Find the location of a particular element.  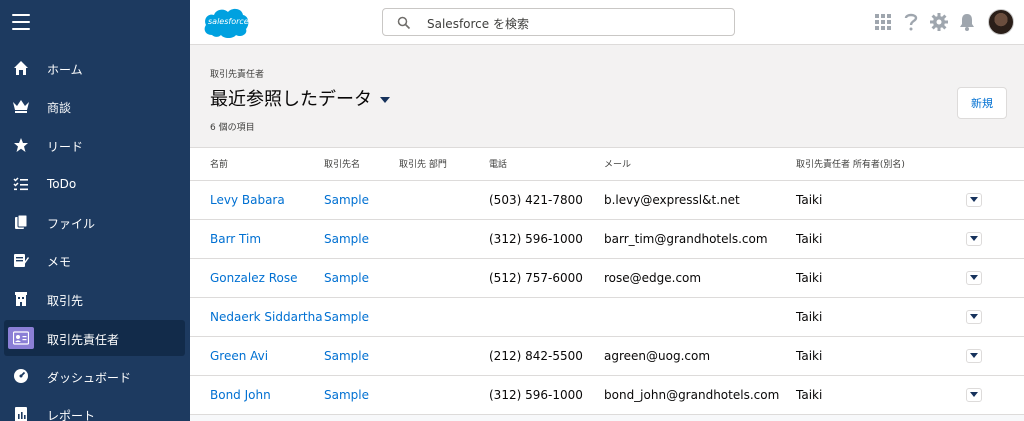

email-cell: bond_john@grandhotels.com is located at coordinates (700, 395).